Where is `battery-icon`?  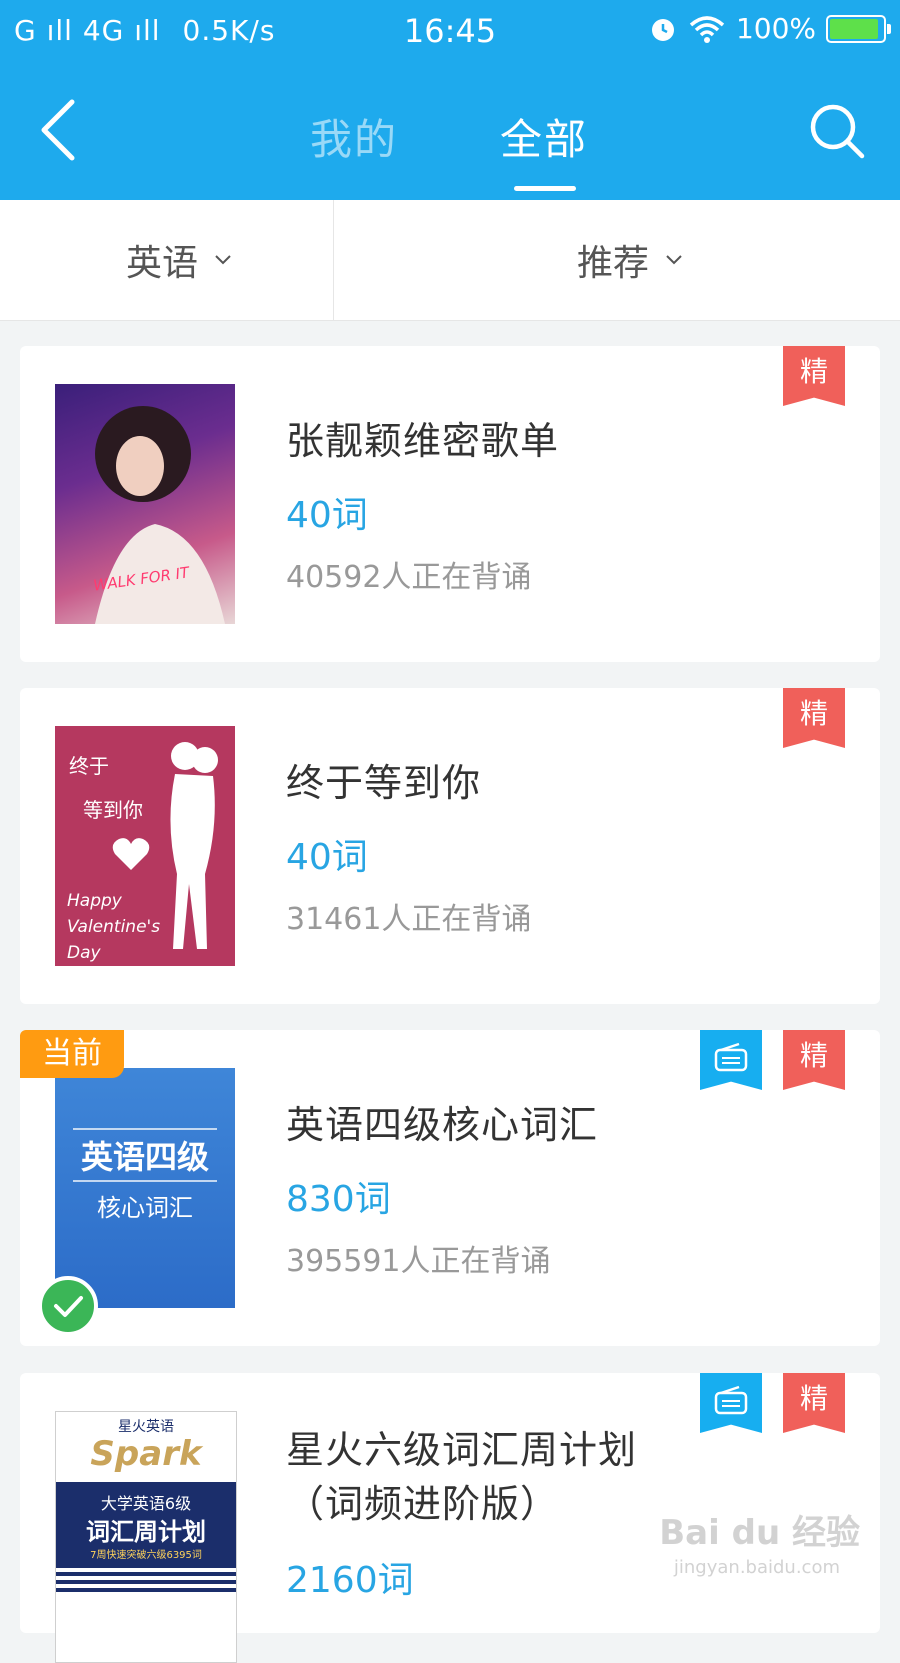
battery-icon is located at coordinates (858, 28).